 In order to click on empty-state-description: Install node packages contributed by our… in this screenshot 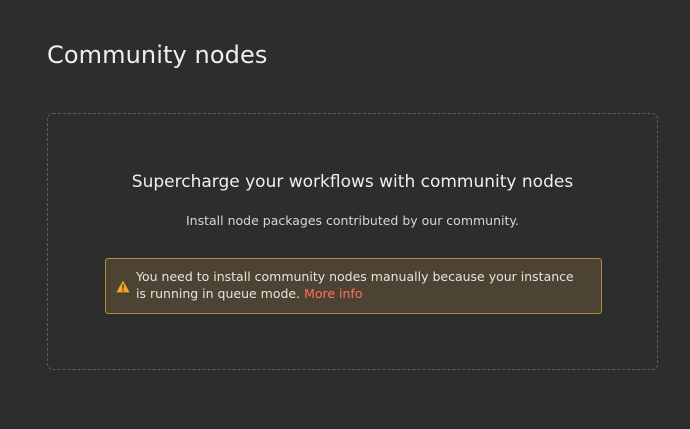, I will do `click(352, 220)`.